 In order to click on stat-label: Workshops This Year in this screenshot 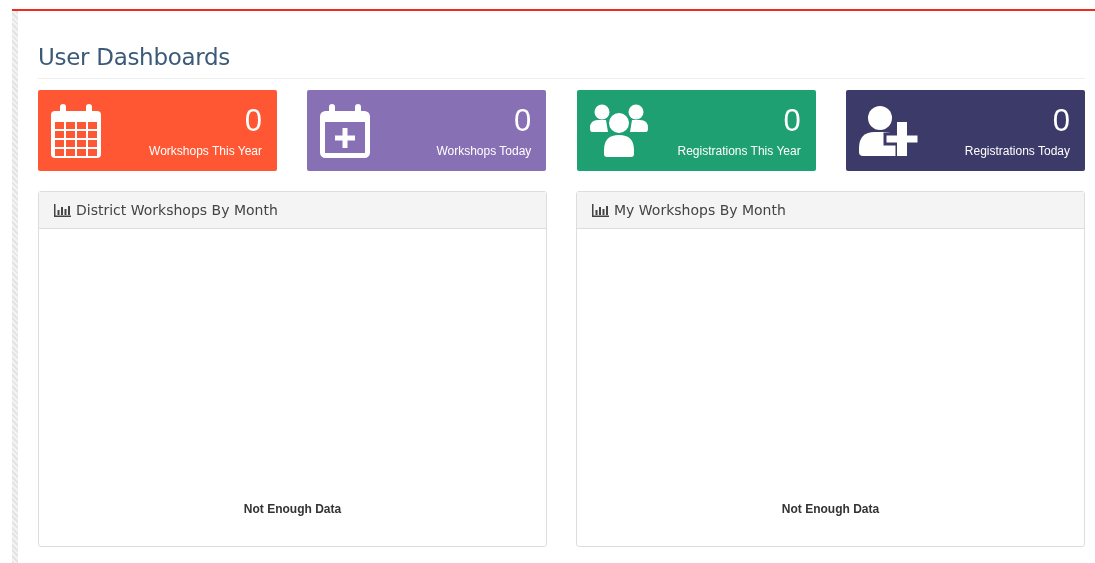, I will do `click(205, 150)`.